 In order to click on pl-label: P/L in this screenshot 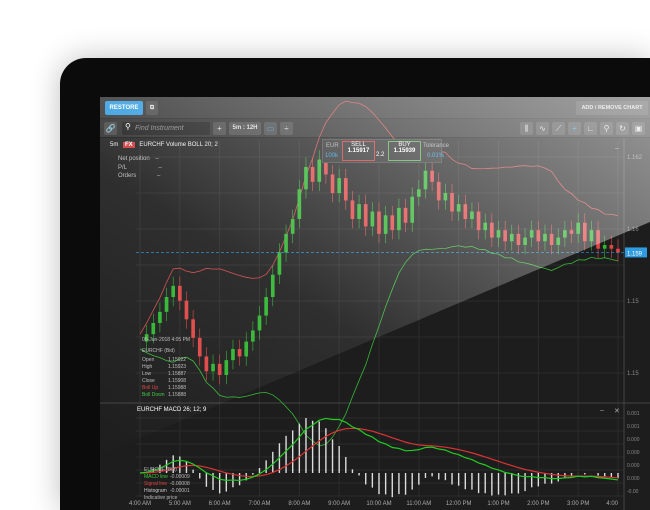, I will do `click(122, 167)`.